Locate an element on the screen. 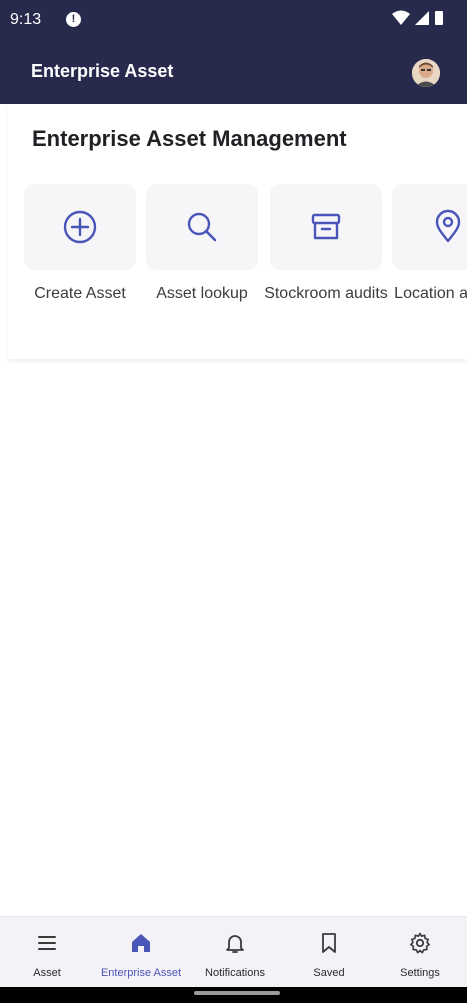  bell-icon is located at coordinates (235, 944).